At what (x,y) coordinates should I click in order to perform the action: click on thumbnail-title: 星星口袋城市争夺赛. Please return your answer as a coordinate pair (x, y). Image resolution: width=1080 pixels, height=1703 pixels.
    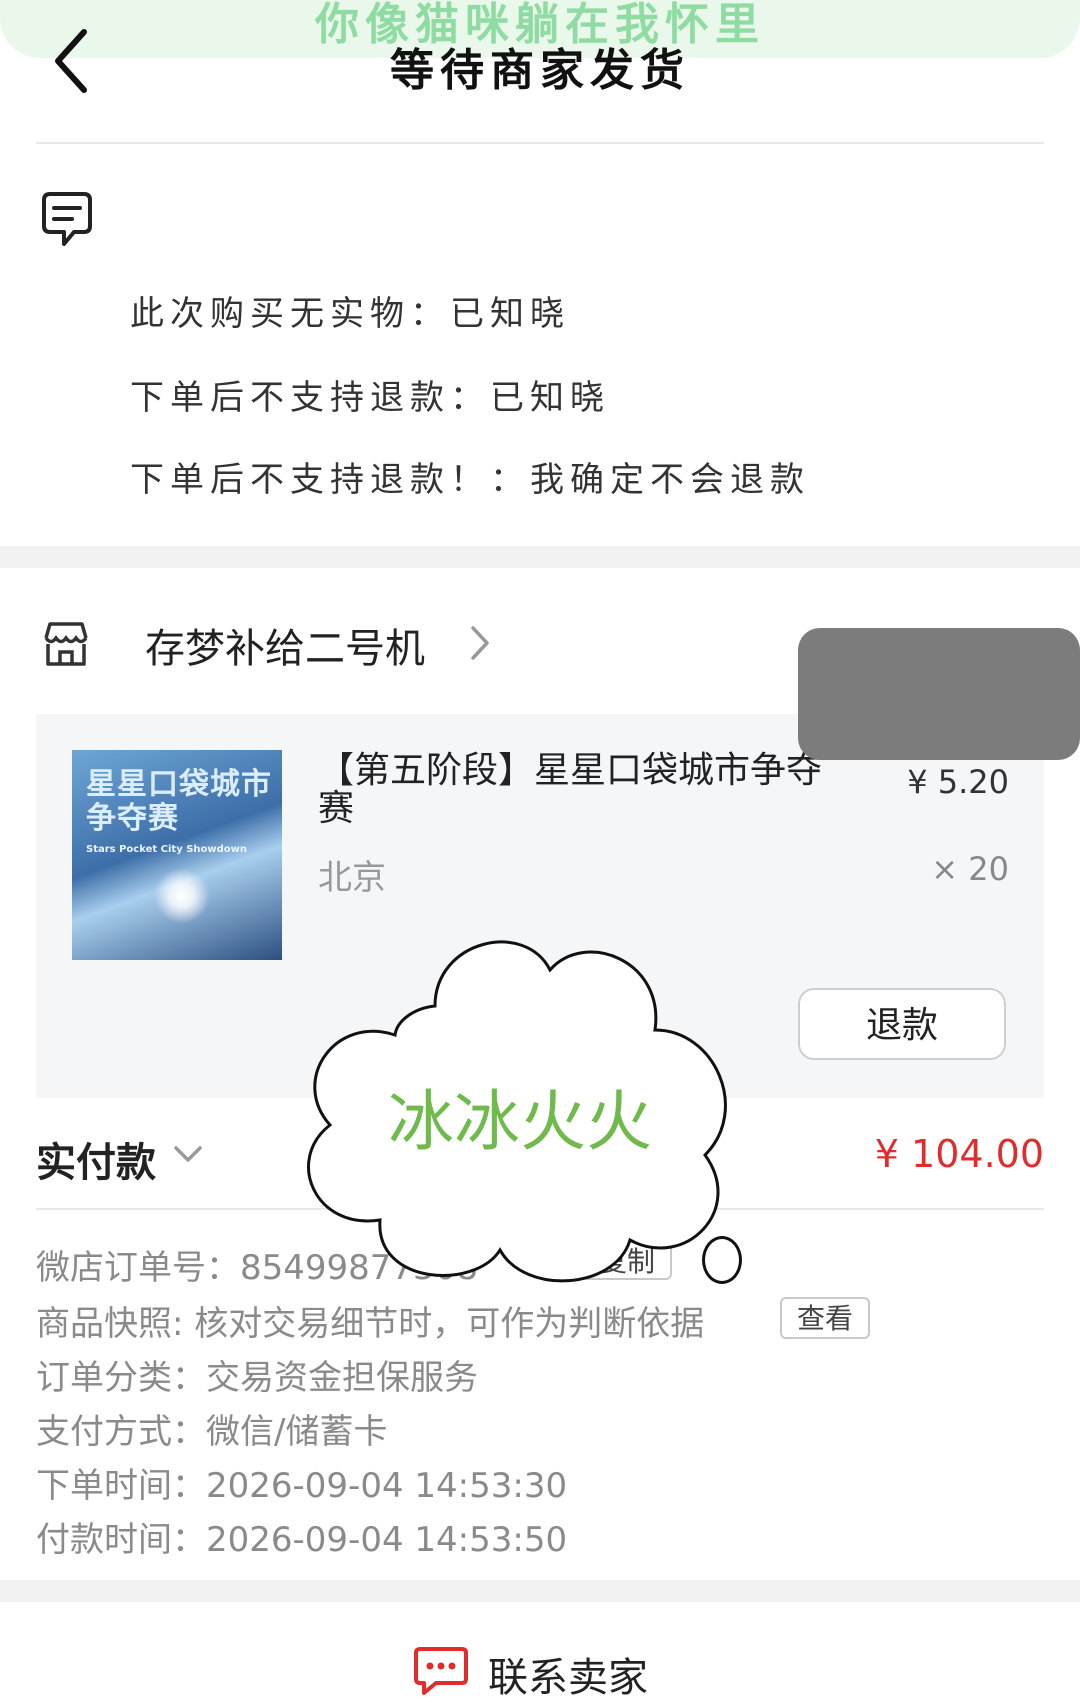
    Looking at the image, I should click on (179, 801).